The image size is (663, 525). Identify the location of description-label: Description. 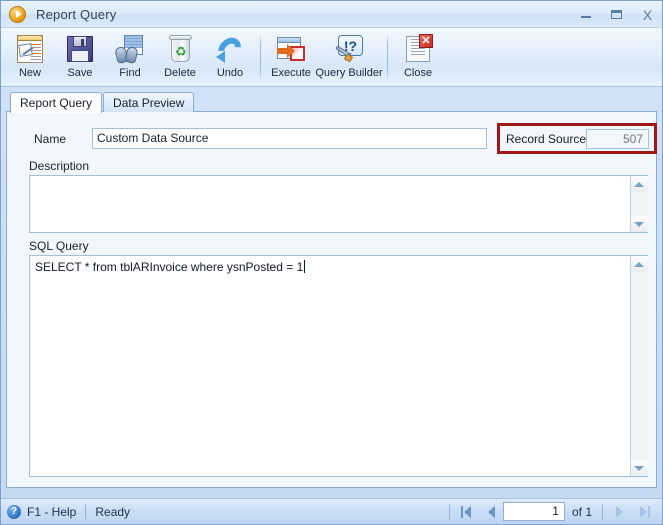
(59, 166).